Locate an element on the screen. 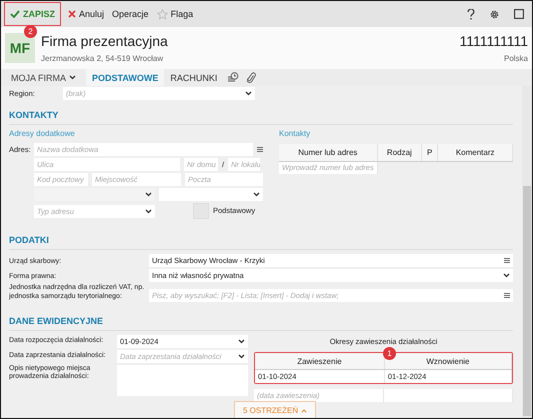 This screenshot has height=419, width=533. section-heading: KONTAKTY is located at coordinates (261, 117).